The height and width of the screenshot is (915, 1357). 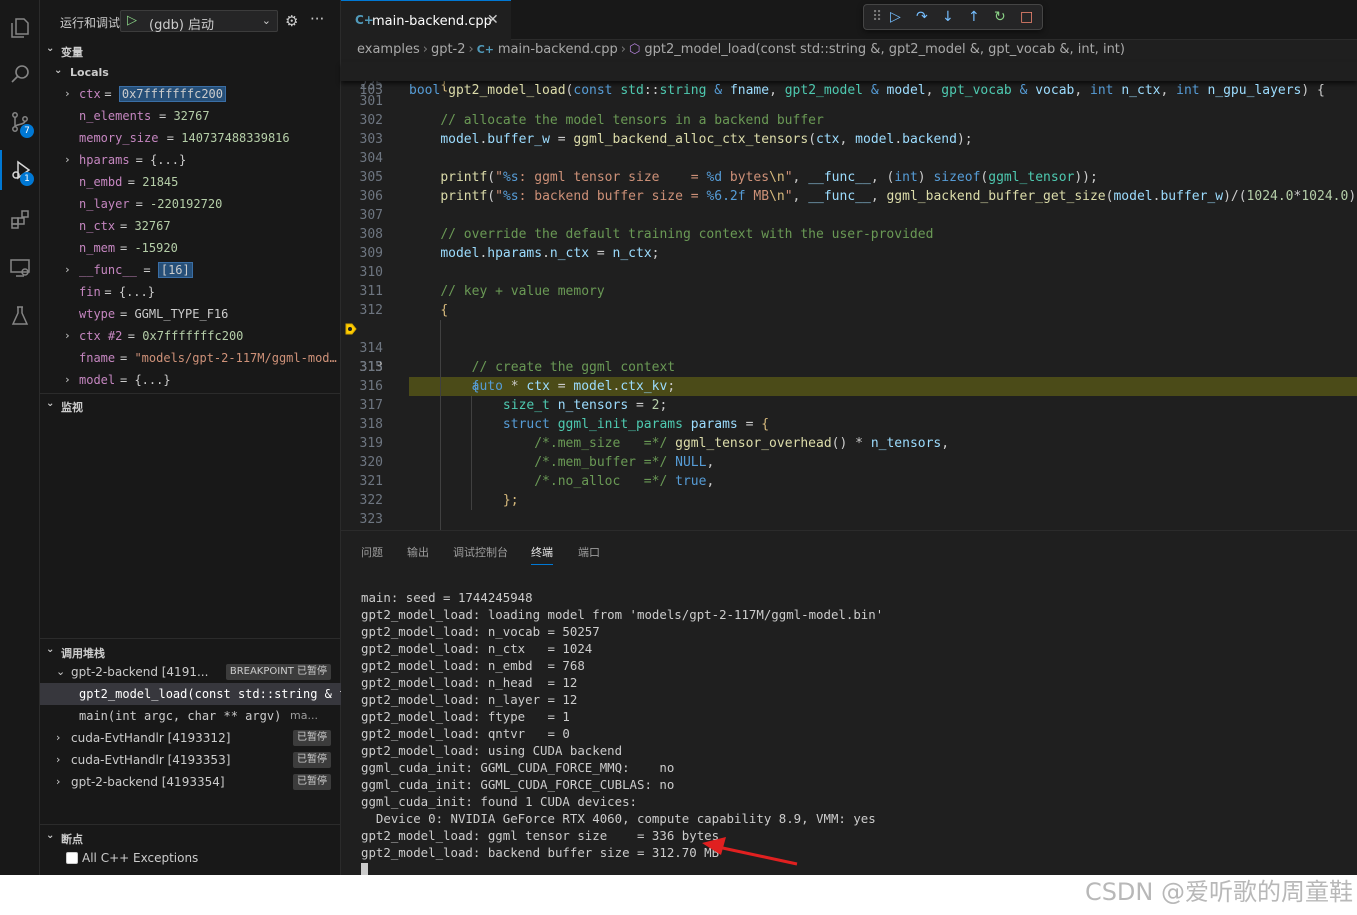 I want to click on variable-item: › ctx #2 = 0x7fffffffc200, so click(x=190, y=336).